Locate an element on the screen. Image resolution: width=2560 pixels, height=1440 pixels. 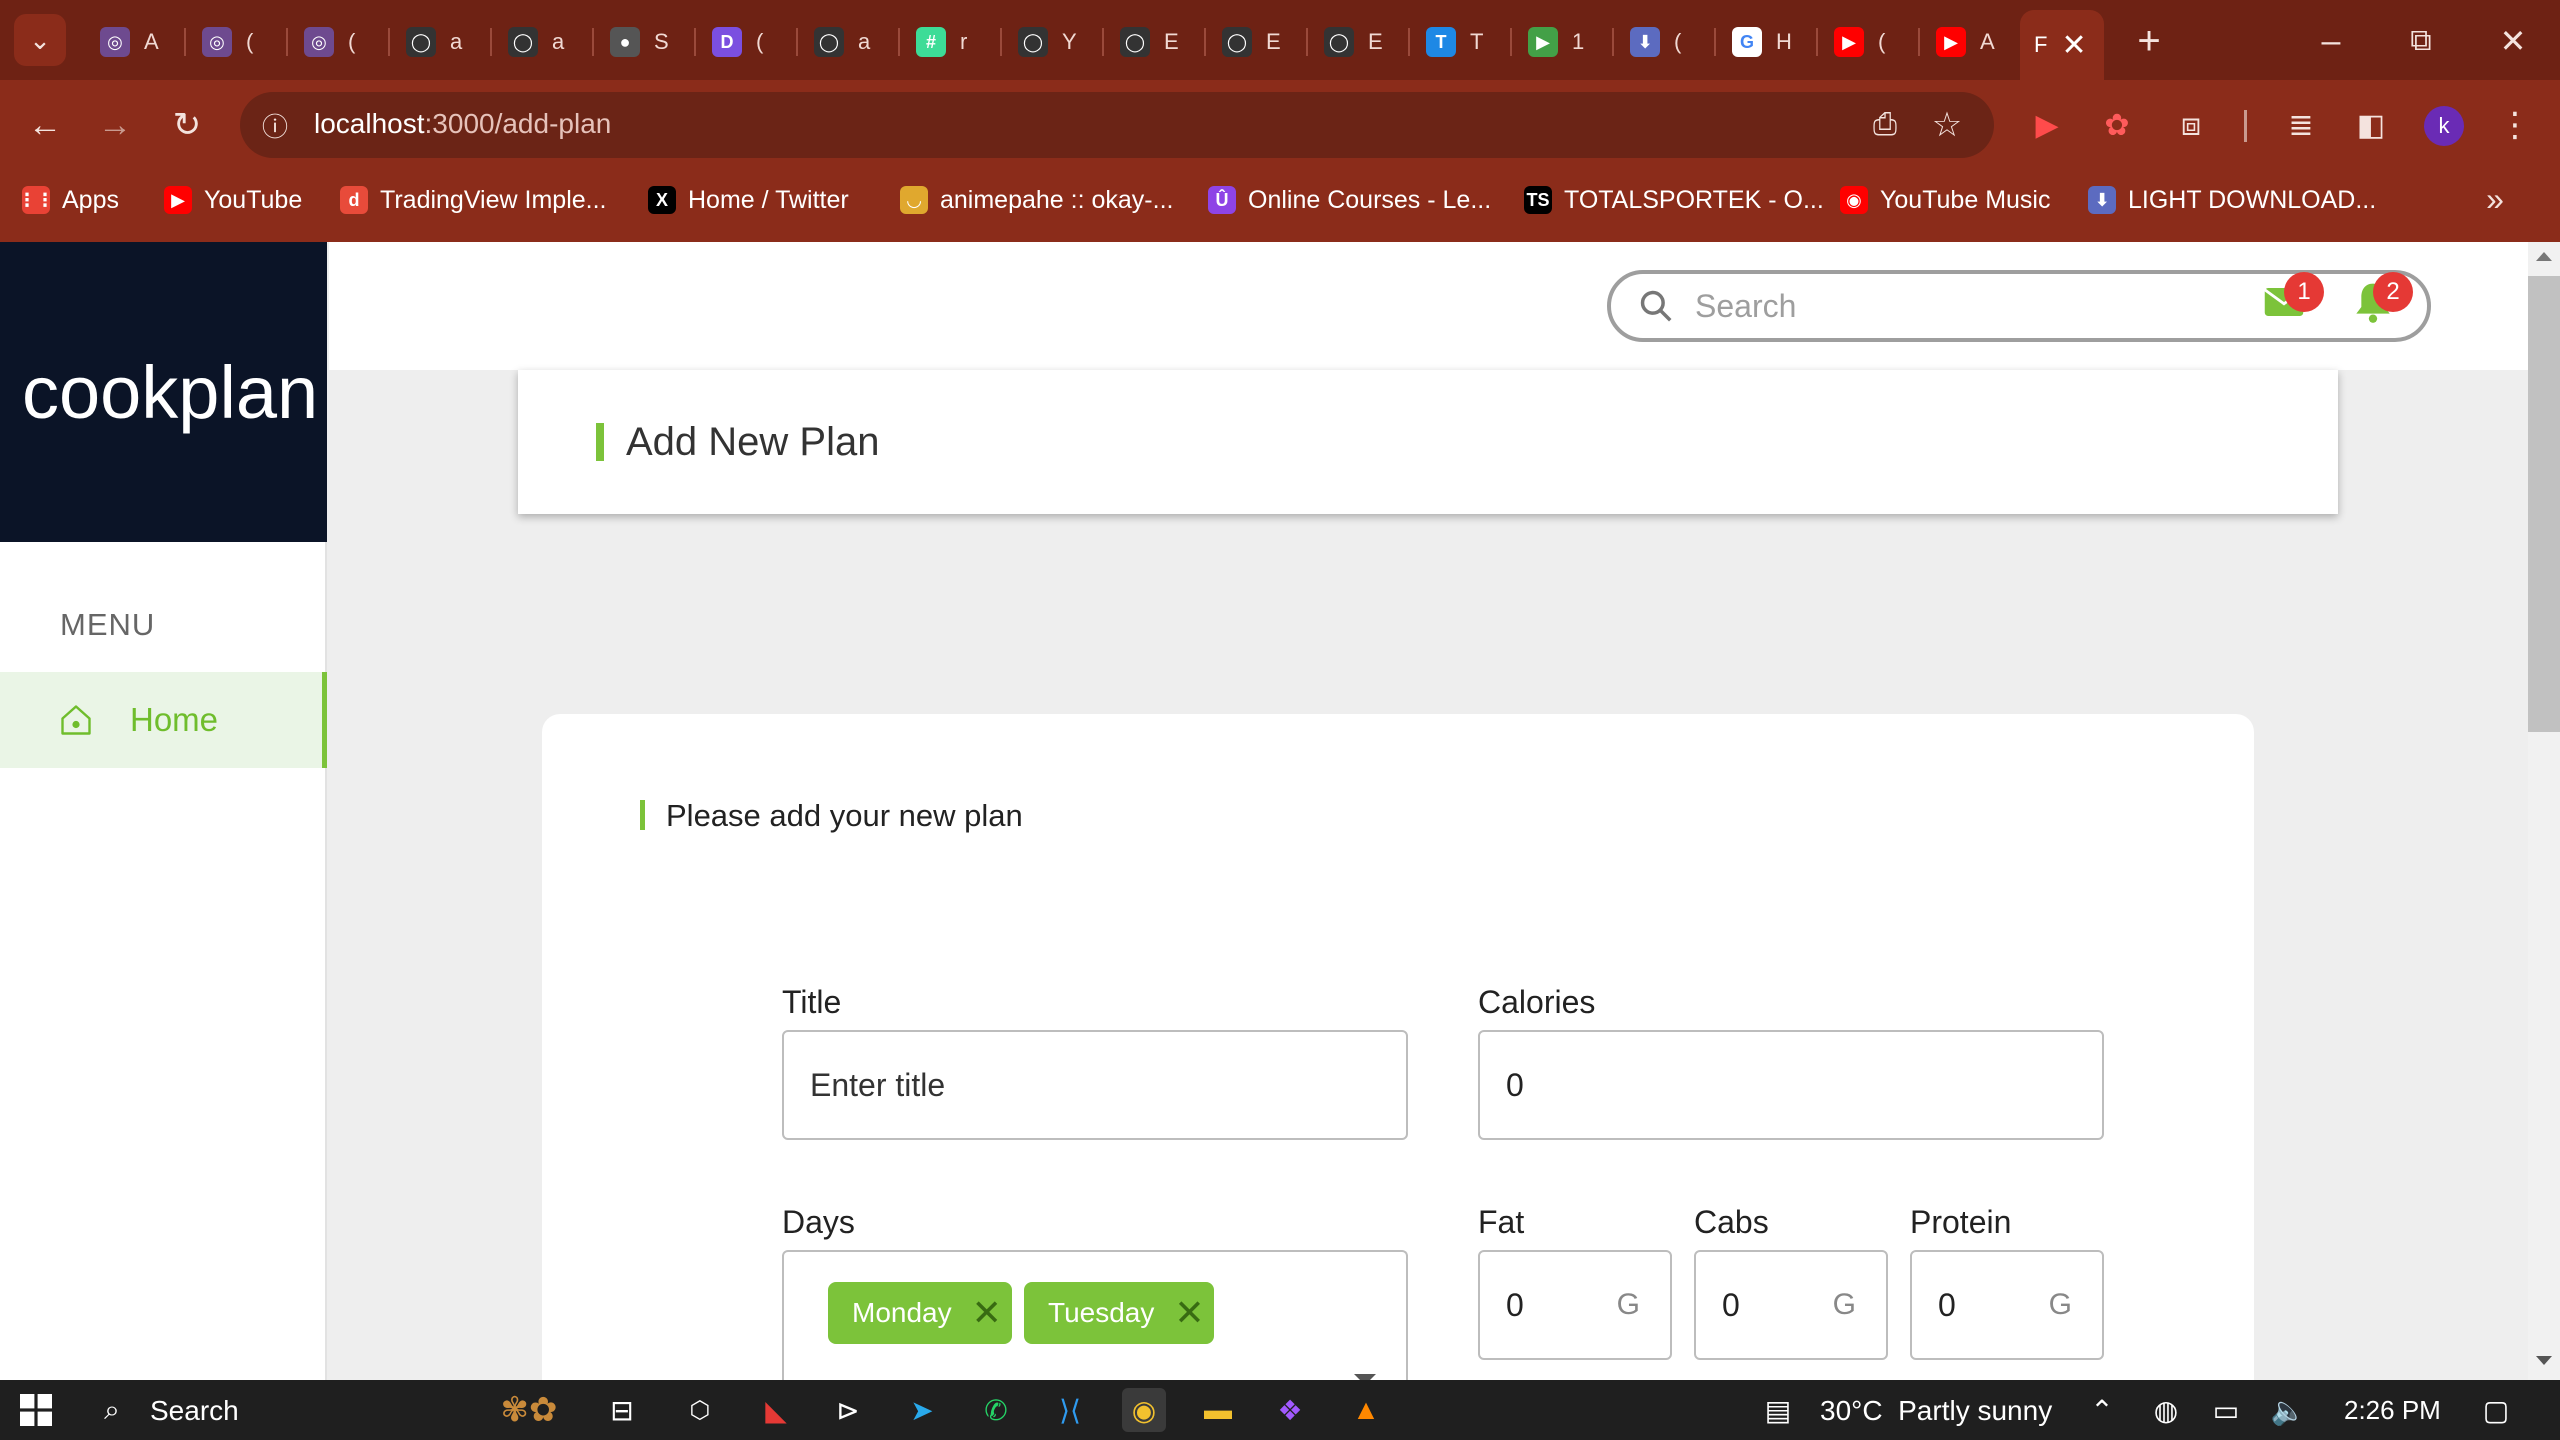
new-tab-icon: + is located at coordinates (2149, 41).